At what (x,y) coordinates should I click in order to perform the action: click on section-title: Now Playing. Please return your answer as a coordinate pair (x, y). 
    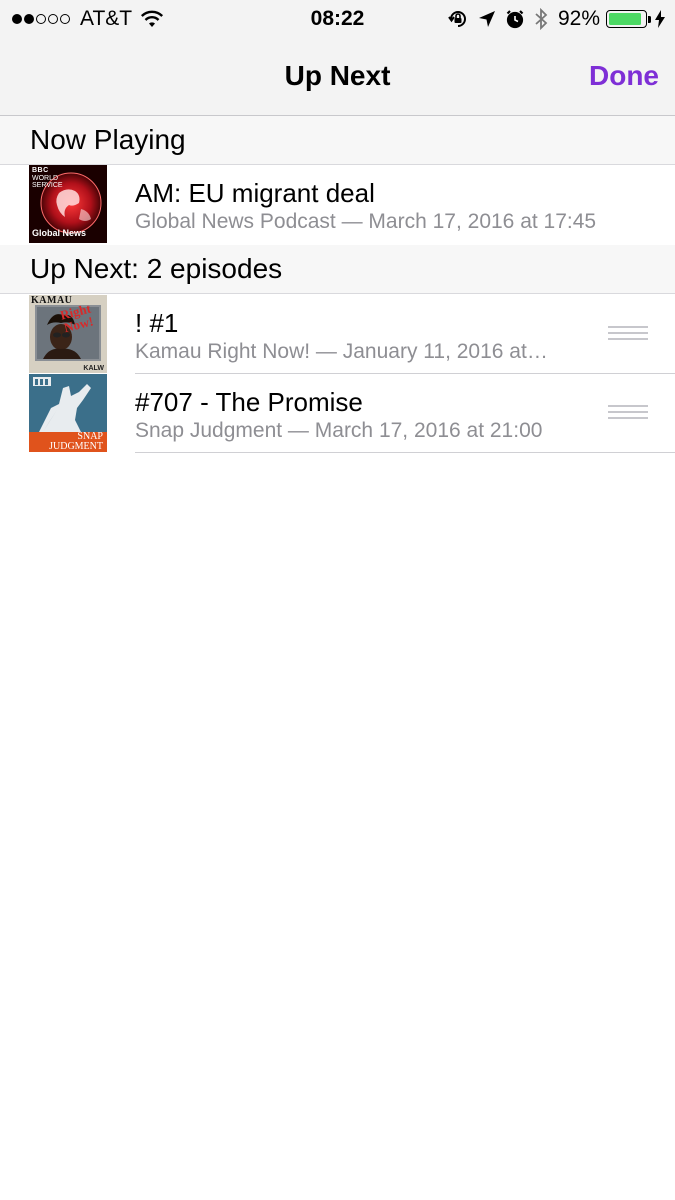
    Looking at the image, I should click on (108, 139).